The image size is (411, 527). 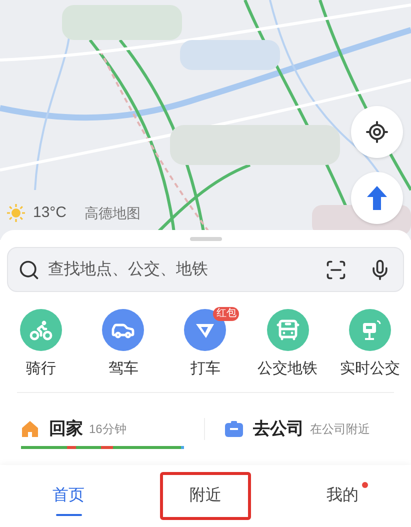 What do you see at coordinates (336, 269) in the screenshot?
I see `scan-icon` at bounding box center [336, 269].